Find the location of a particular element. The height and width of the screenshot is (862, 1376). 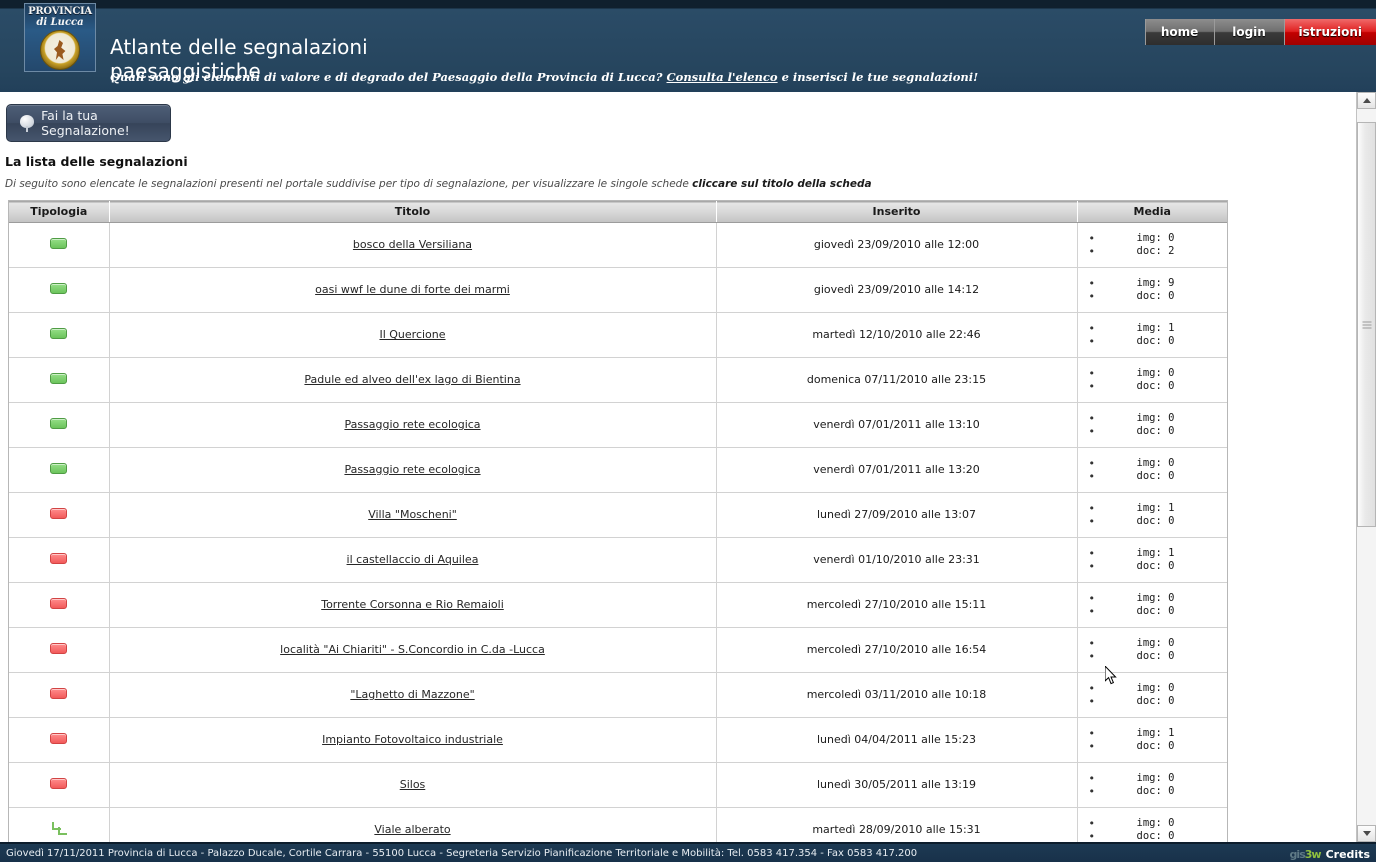

nav-button-login: login is located at coordinates (1249, 32).